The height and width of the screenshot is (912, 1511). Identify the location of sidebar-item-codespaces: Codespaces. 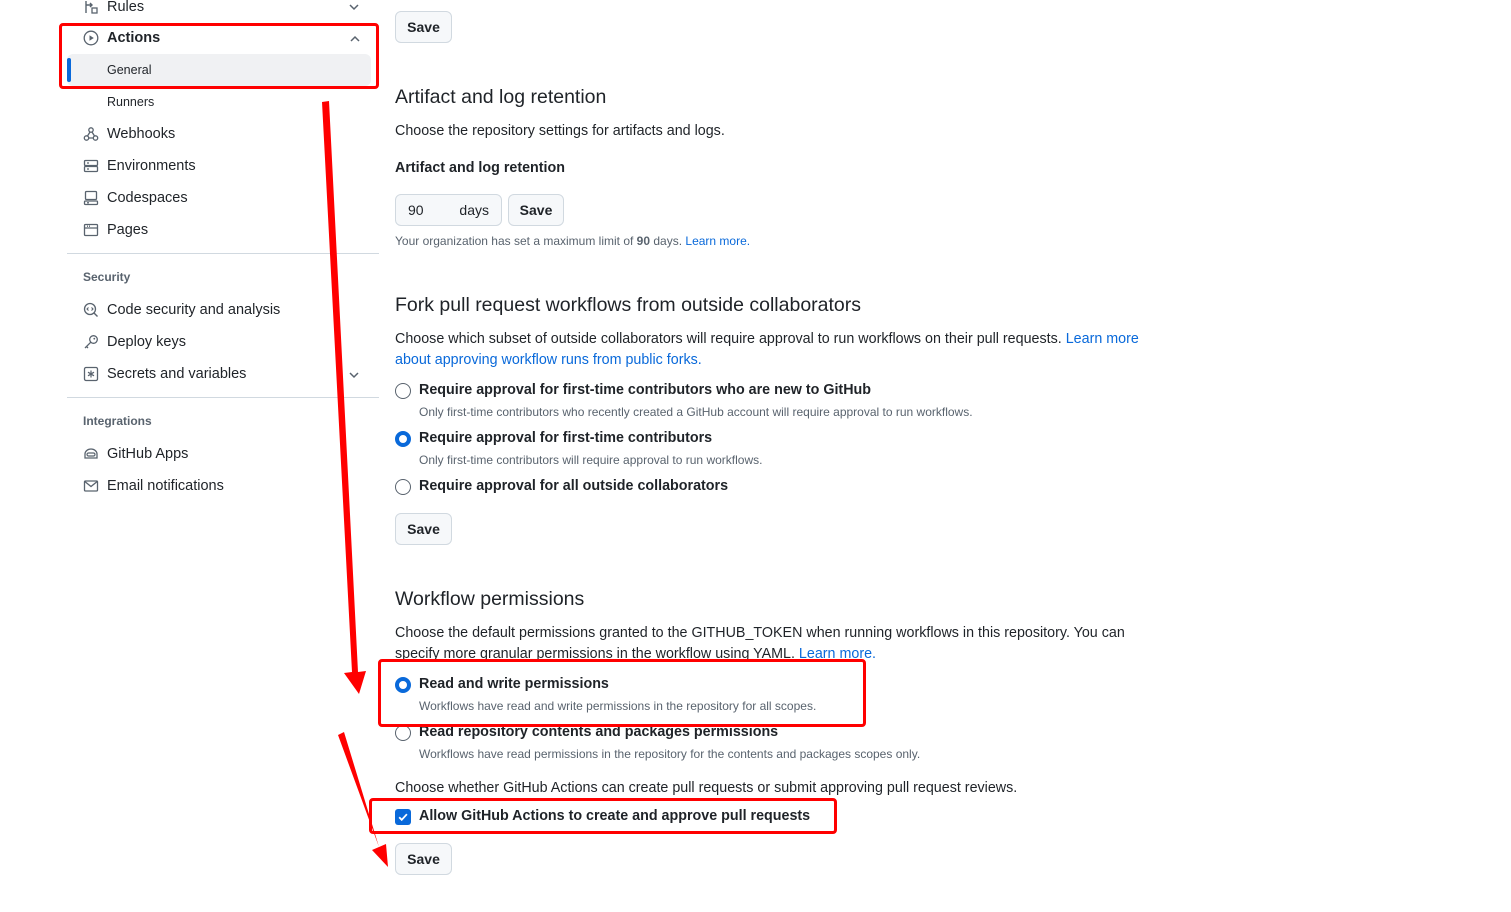
(223, 198).